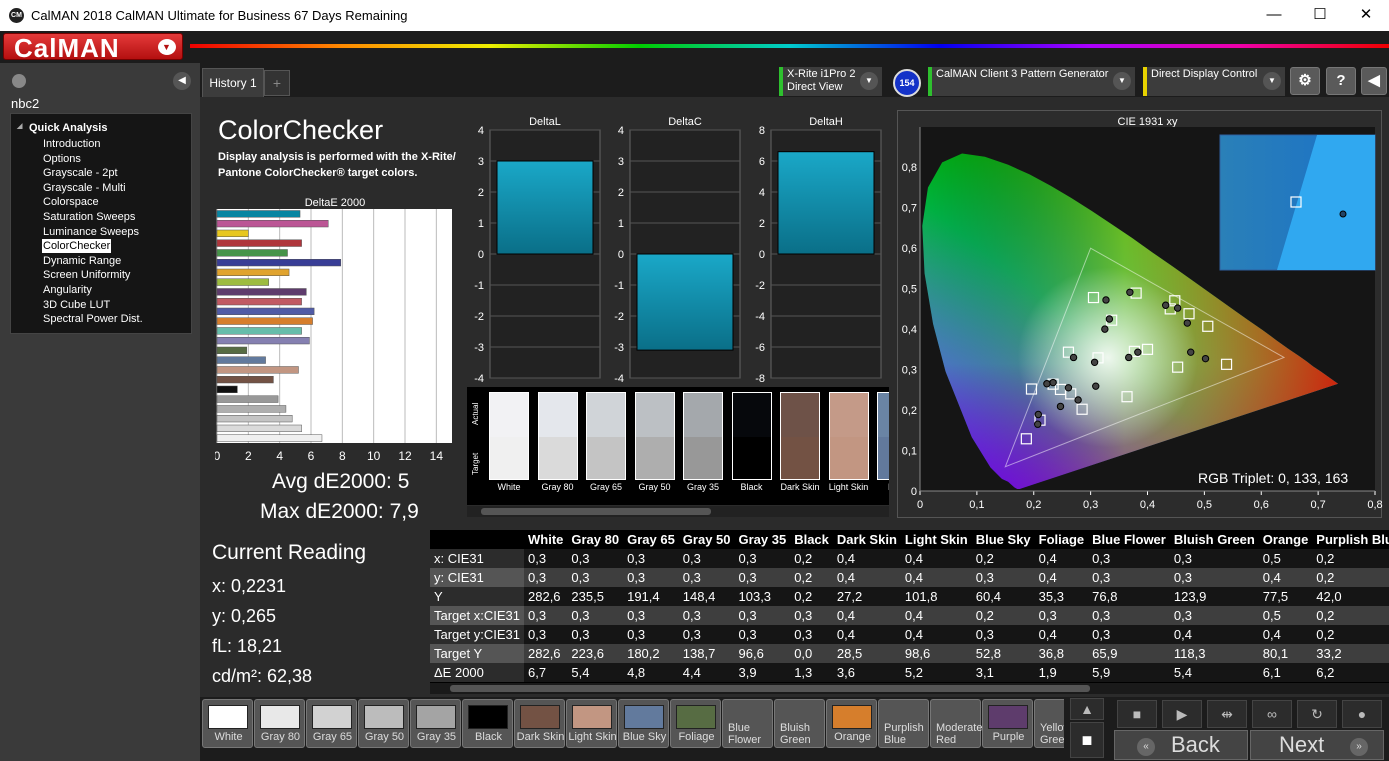 The image size is (1389, 761). What do you see at coordinates (1087, 709) in the screenshot?
I see `up-arrow-icon: ▲` at bounding box center [1087, 709].